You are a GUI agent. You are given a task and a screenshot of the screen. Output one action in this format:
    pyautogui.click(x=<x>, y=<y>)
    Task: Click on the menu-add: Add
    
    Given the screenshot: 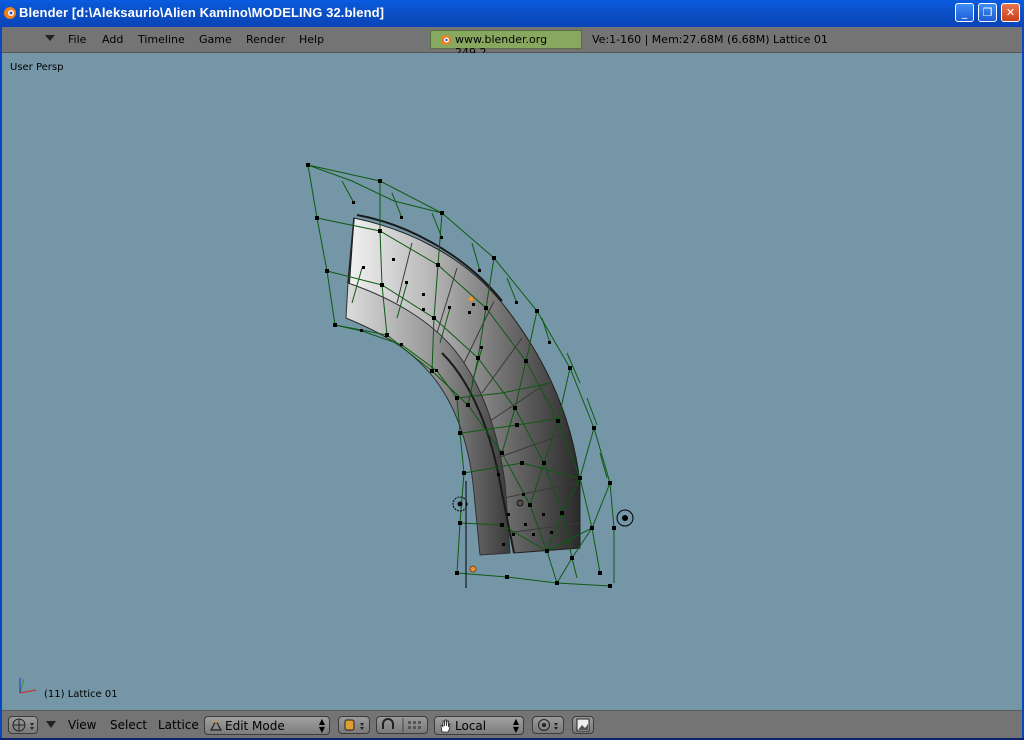 What is the action you would take?
    pyautogui.click(x=112, y=39)
    